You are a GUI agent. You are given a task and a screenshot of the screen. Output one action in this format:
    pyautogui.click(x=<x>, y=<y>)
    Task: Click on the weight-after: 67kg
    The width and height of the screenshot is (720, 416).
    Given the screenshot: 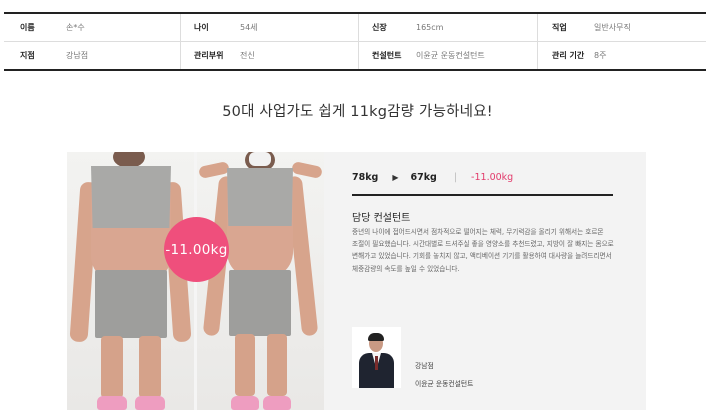 What is the action you would take?
    pyautogui.click(x=423, y=177)
    